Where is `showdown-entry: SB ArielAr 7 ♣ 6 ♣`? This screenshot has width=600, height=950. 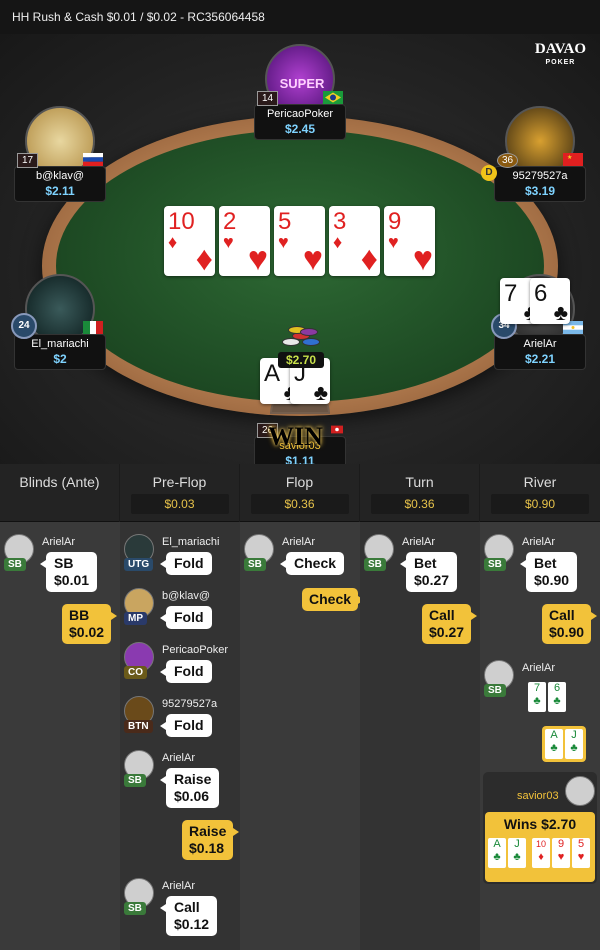
showdown-entry: SB ArielAr 7 ♣ 6 ♣ is located at coordinates (525, 686).